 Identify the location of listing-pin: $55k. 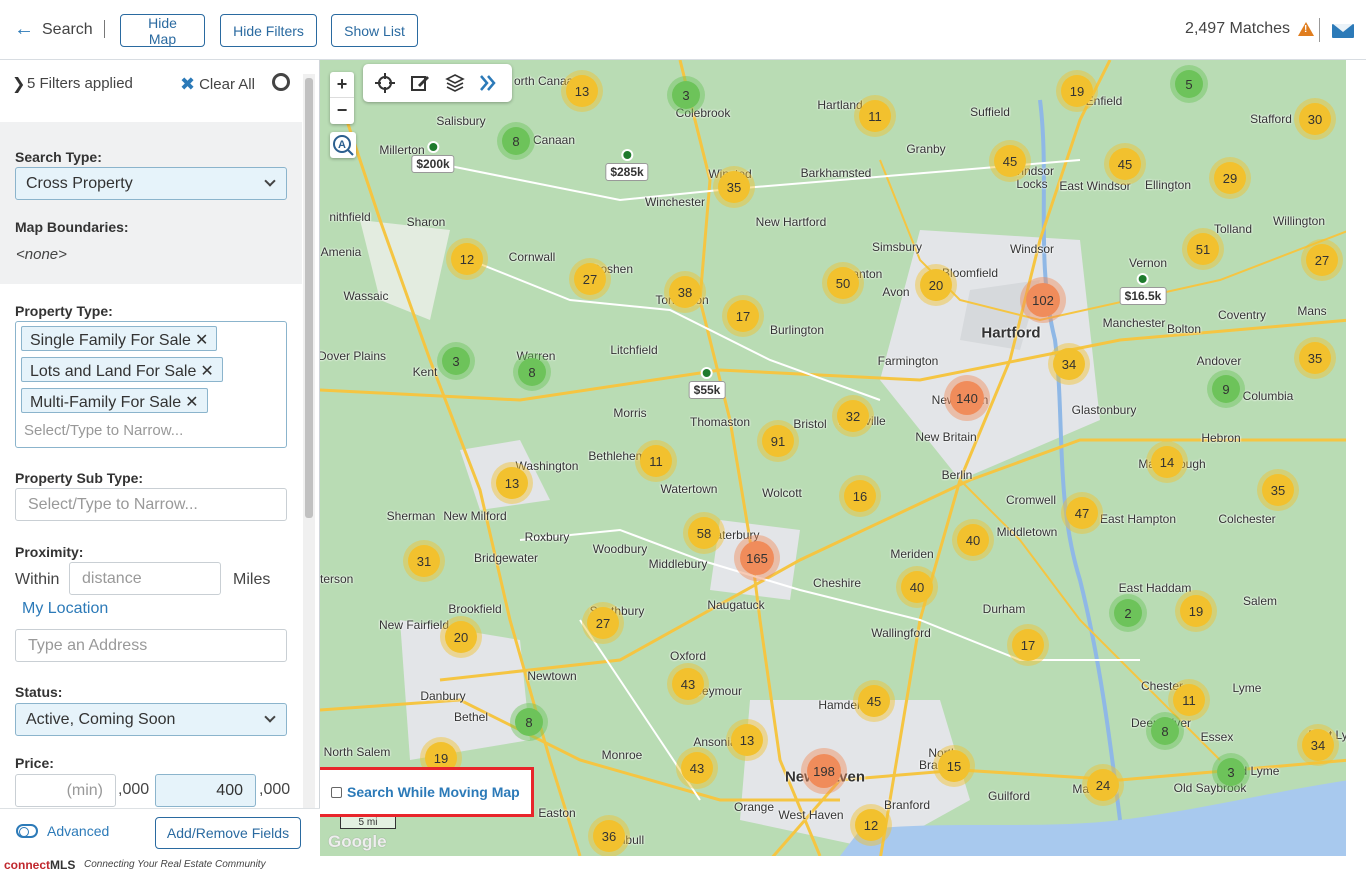
(707, 383).